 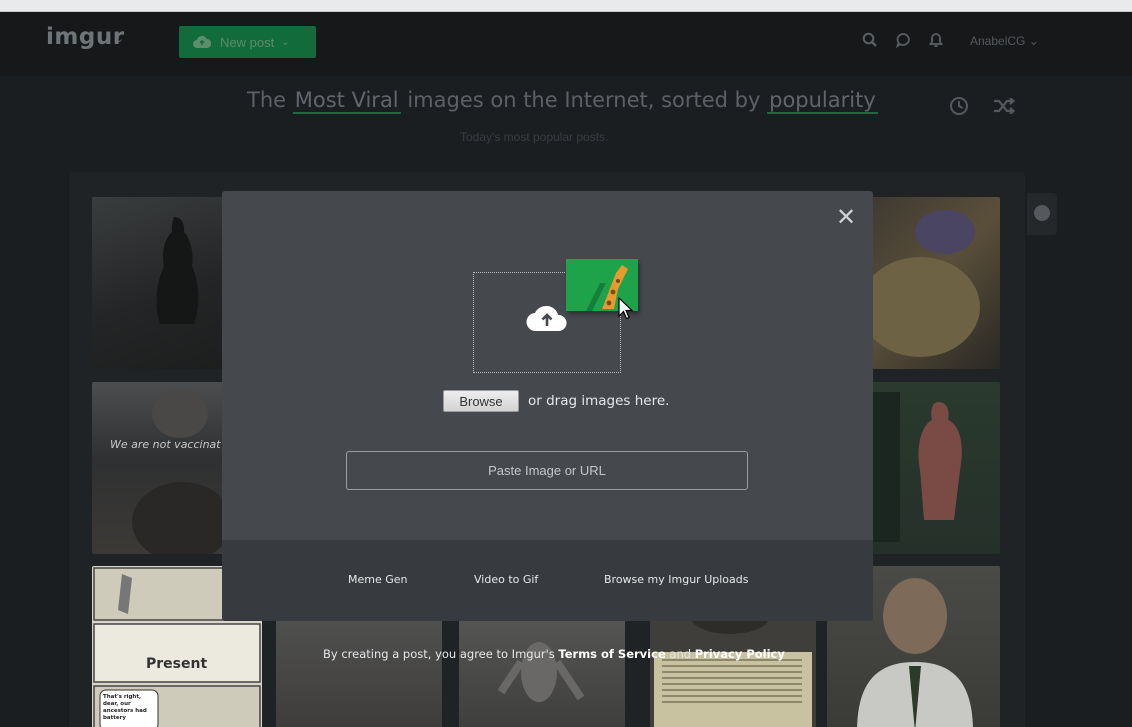 I want to click on thumb-caption: Present, so click(x=177, y=664).